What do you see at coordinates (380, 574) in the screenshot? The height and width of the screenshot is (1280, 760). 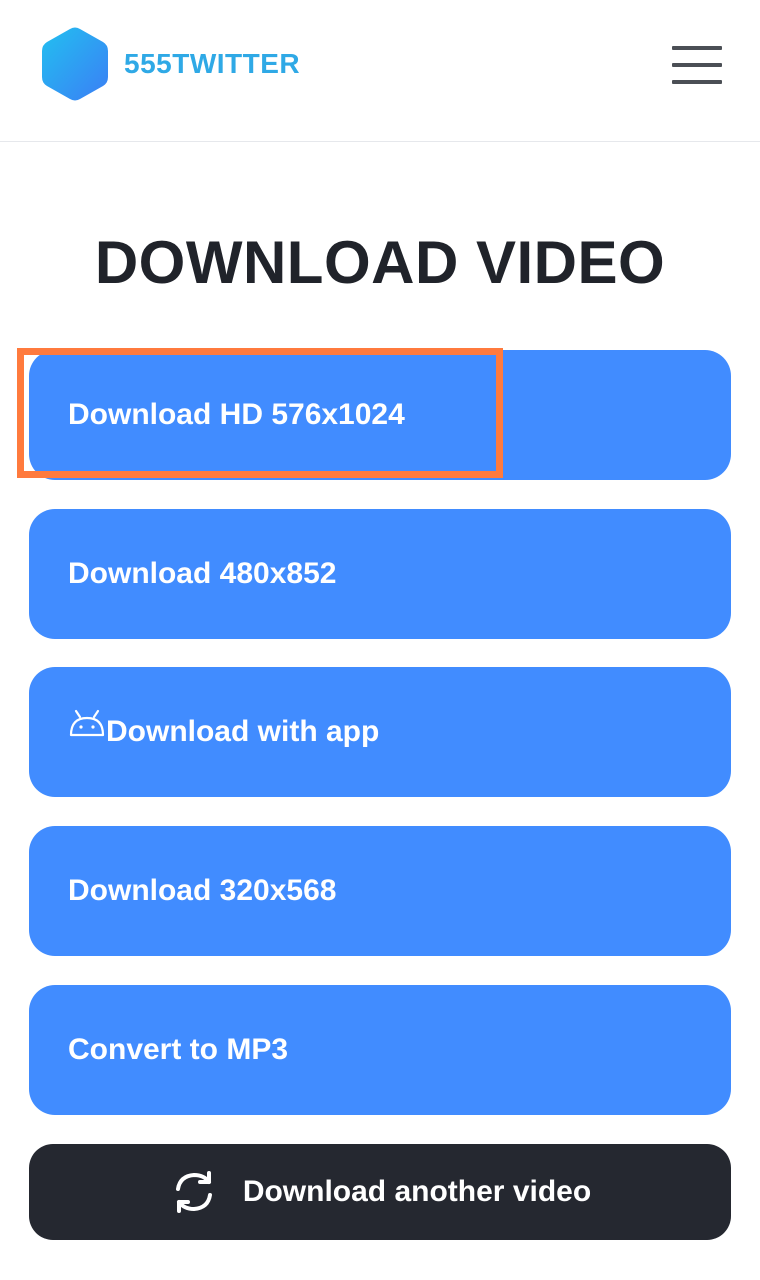 I see `download-480x852-button: Download 480x852` at bounding box center [380, 574].